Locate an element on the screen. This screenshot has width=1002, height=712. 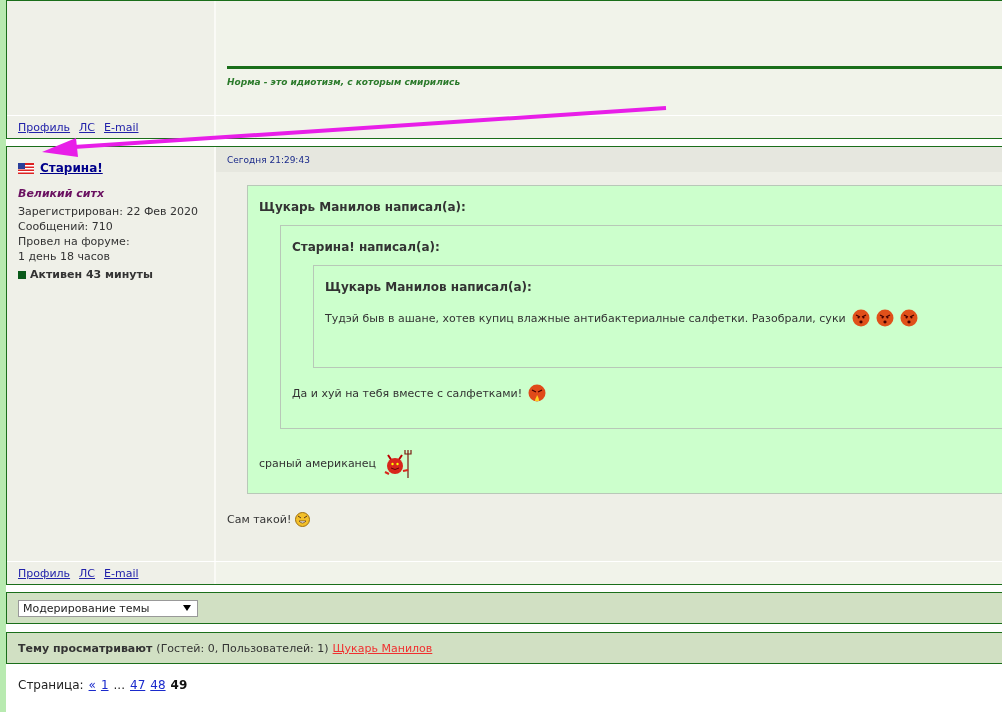
quote-text: сраный американец is located at coordinates (318, 463).